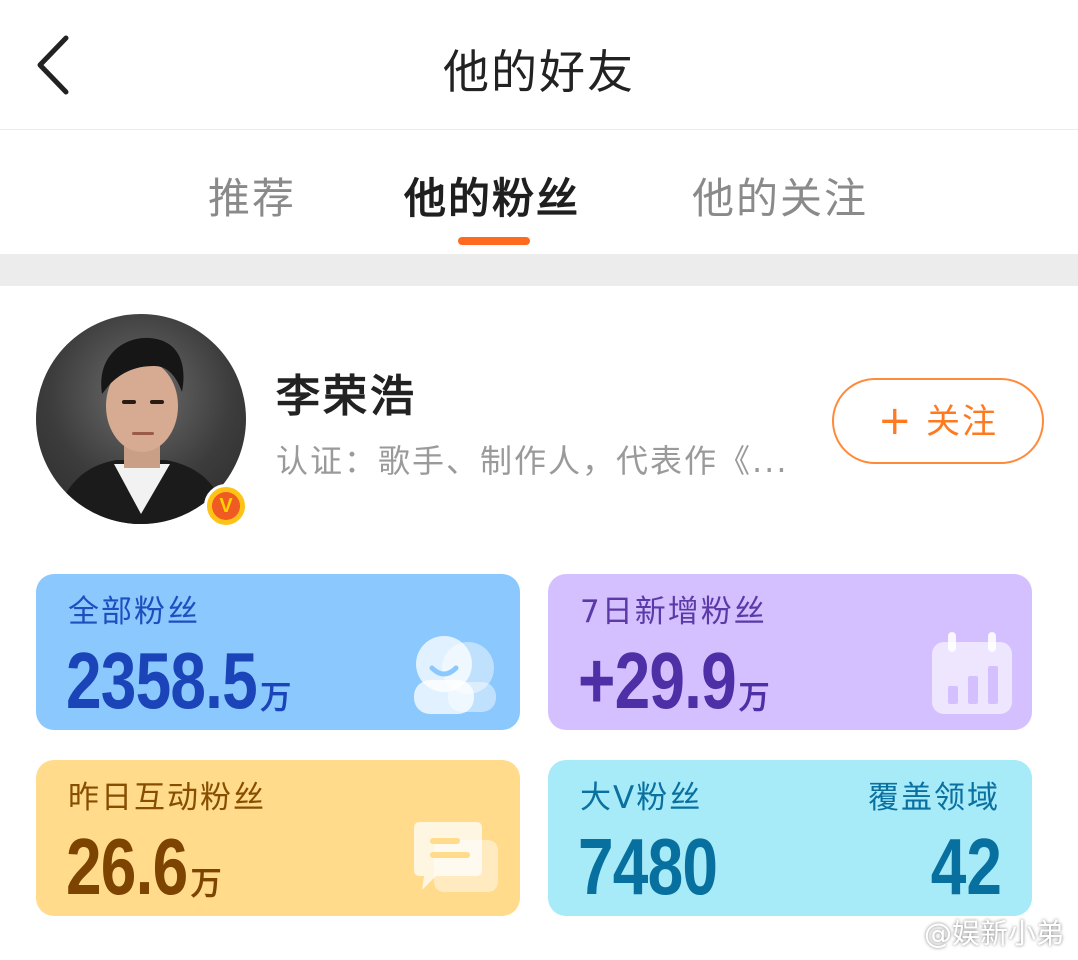 The height and width of the screenshot is (960, 1078). Describe the element at coordinates (790, 838) in the screenshot. I see `stat-card-bigv-fans: 大V粉丝 覆盖领域 7480 42` at that location.